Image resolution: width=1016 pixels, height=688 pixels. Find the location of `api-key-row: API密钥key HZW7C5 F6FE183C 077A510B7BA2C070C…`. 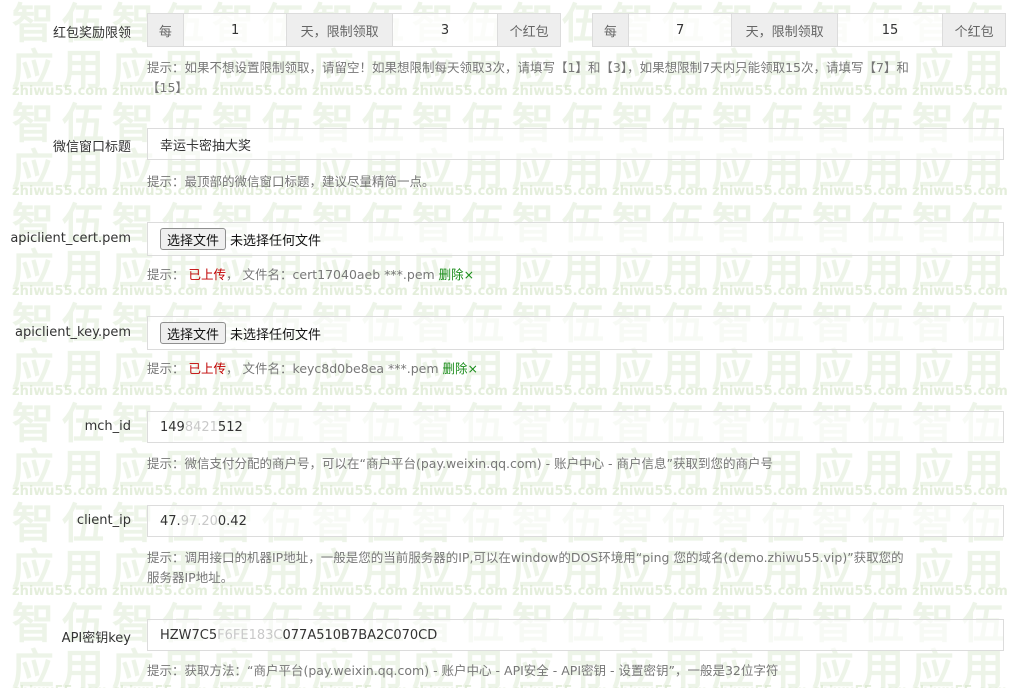

api-key-row: API密钥key HZW7C5 F6FE183C 077A510B7BA2C070C… is located at coordinates (508, 649).